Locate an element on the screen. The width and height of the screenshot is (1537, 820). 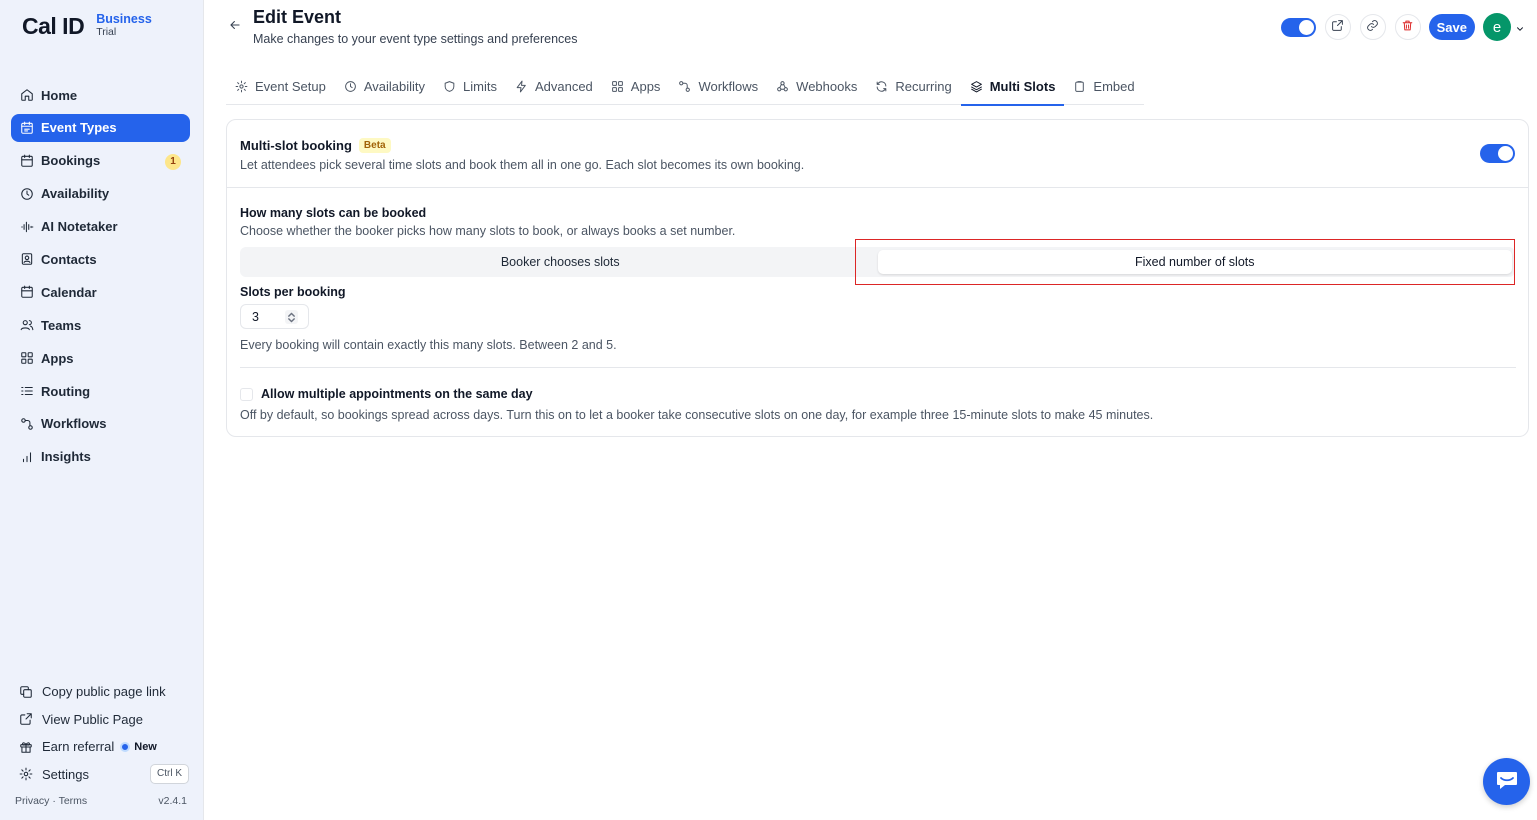
gift-icon is located at coordinates (26, 747).